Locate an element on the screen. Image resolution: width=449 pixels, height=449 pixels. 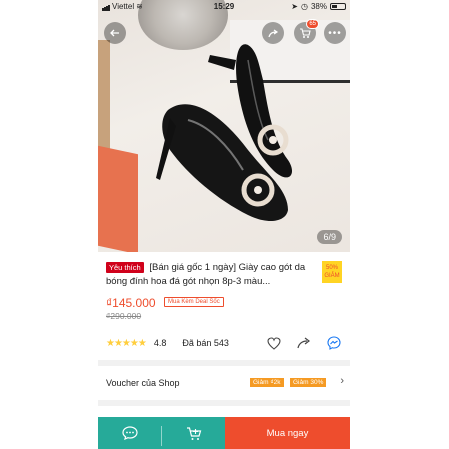
more-dots-icon: ••• is located at coordinates (335, 33).